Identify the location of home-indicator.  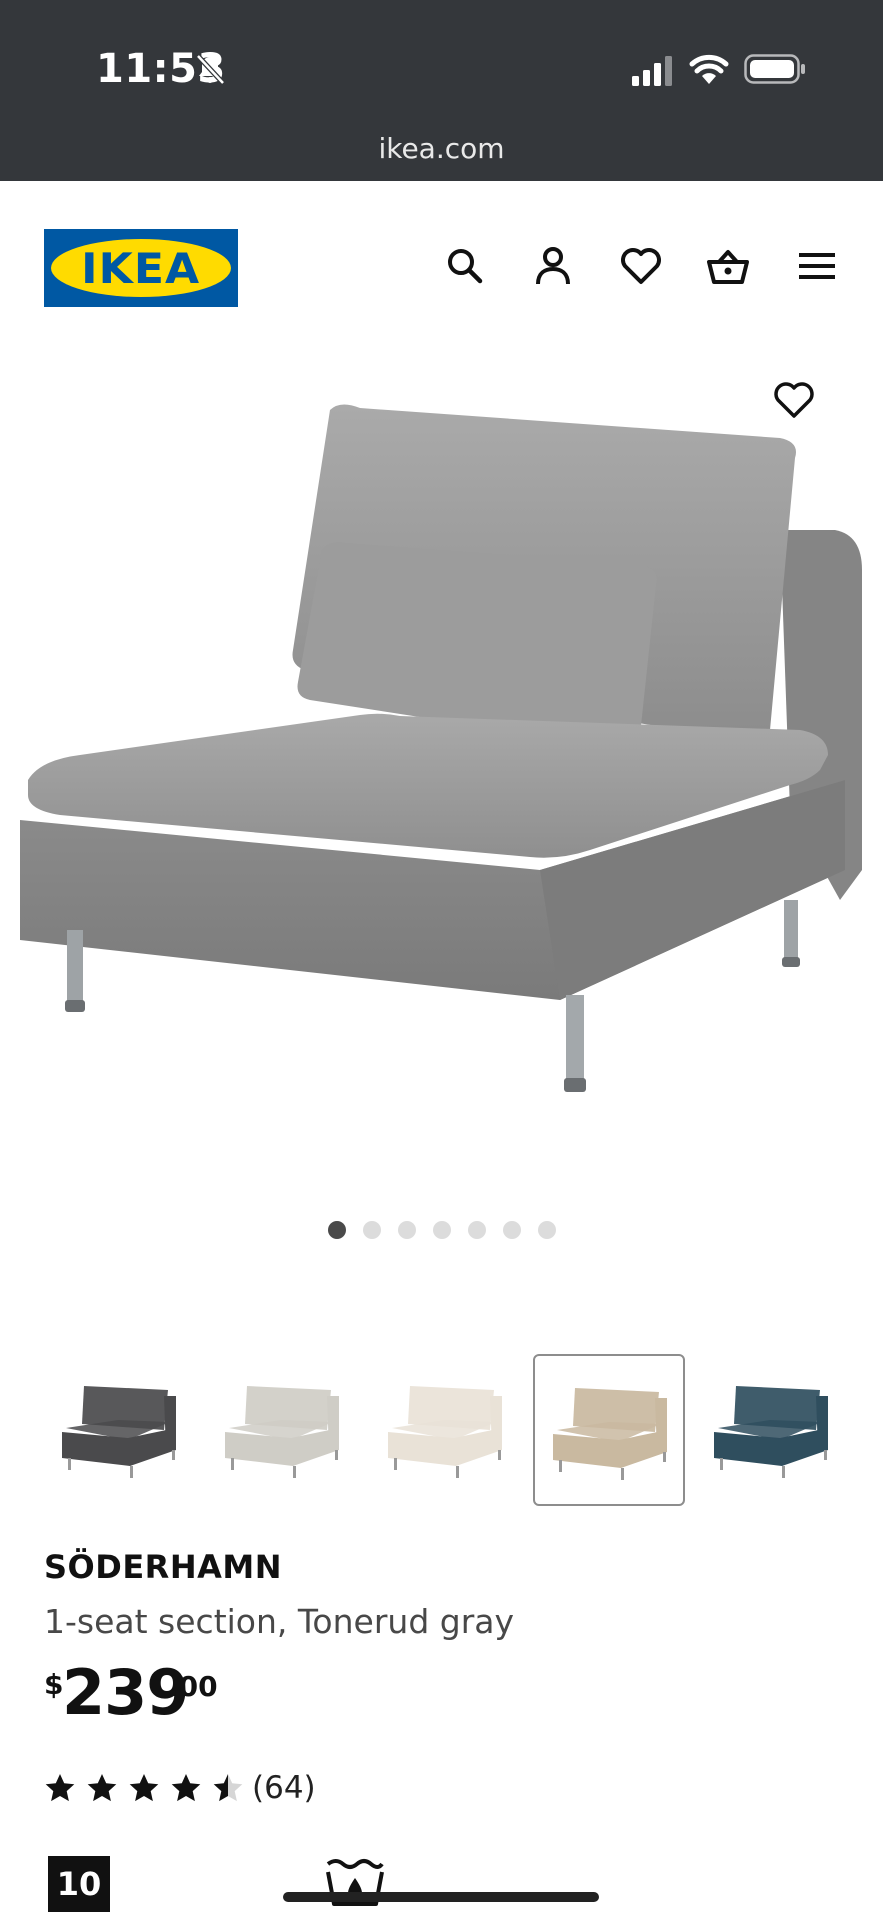
(441, 1897).